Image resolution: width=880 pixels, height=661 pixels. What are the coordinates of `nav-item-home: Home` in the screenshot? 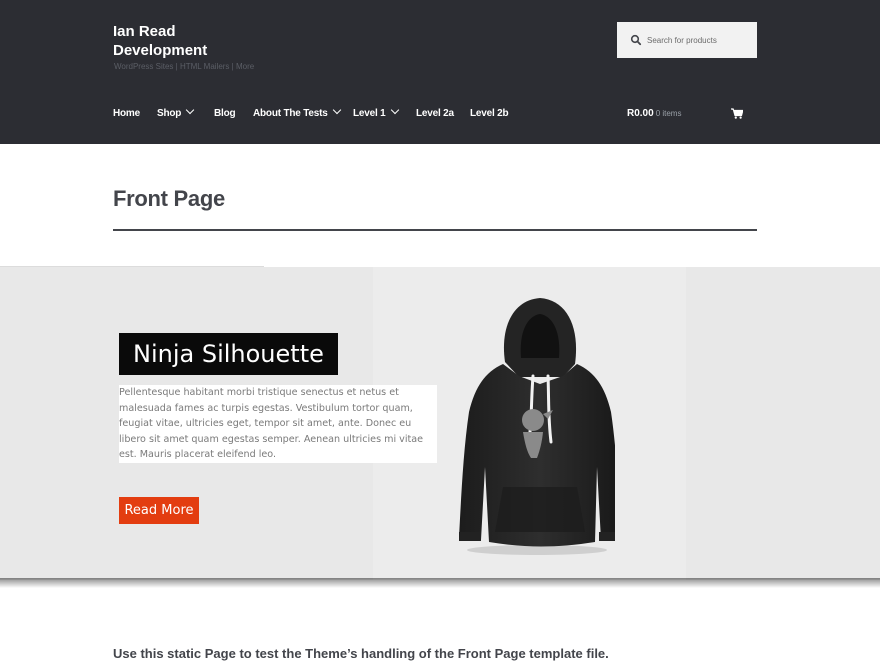 It's located at (126, 114).